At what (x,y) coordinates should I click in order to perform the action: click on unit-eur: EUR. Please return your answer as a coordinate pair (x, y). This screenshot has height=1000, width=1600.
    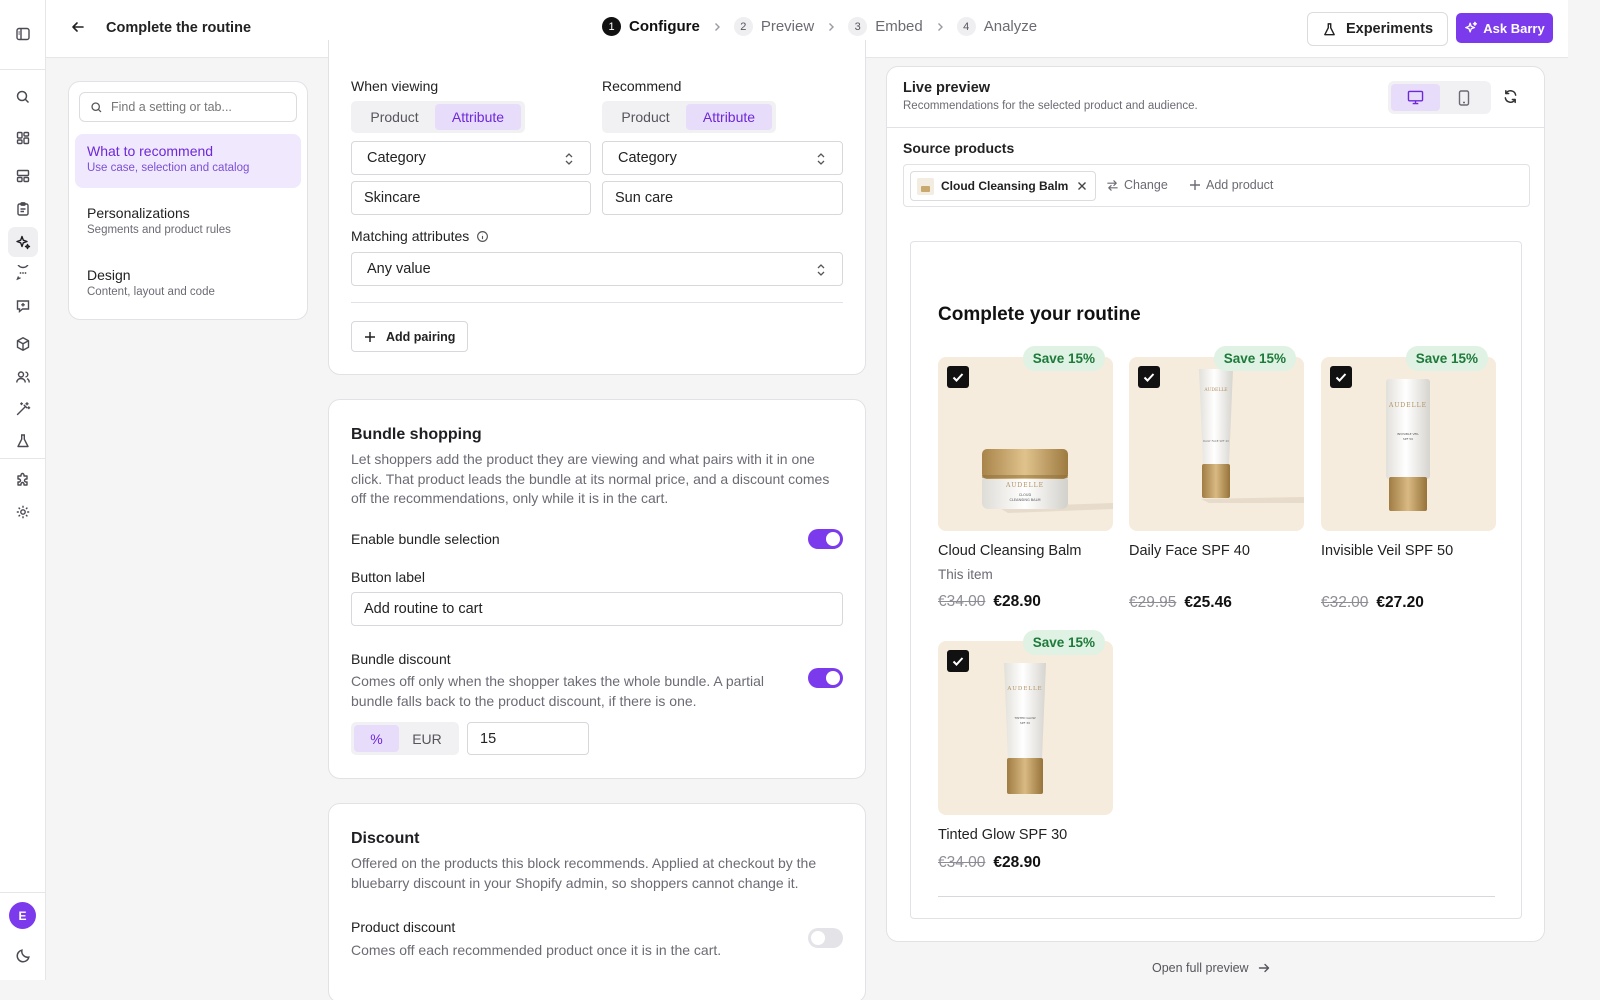
    Looking at the image, I should click on (427, 738).